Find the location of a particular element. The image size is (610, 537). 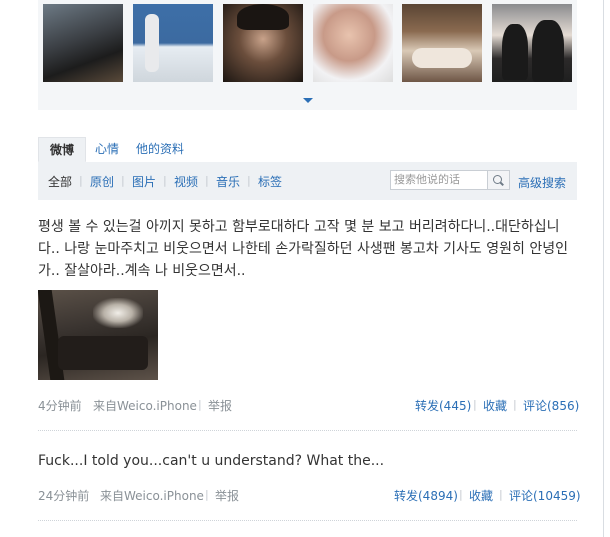

post-time: 4分钟前 is located at coordinates (60, 405).